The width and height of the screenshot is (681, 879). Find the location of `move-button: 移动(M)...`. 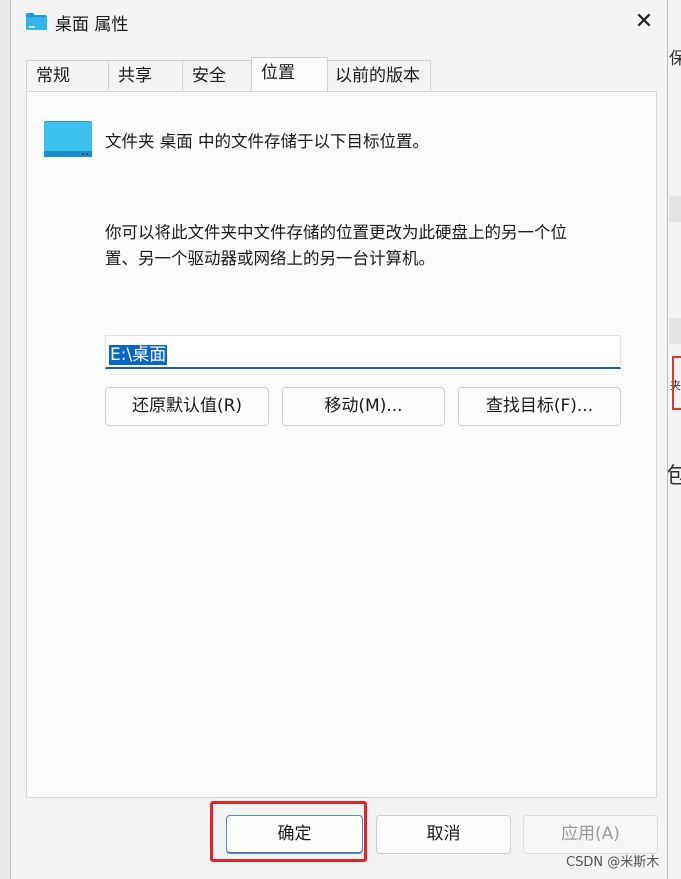

move-button: 移动(M)... is located at coordinates (363, 406).